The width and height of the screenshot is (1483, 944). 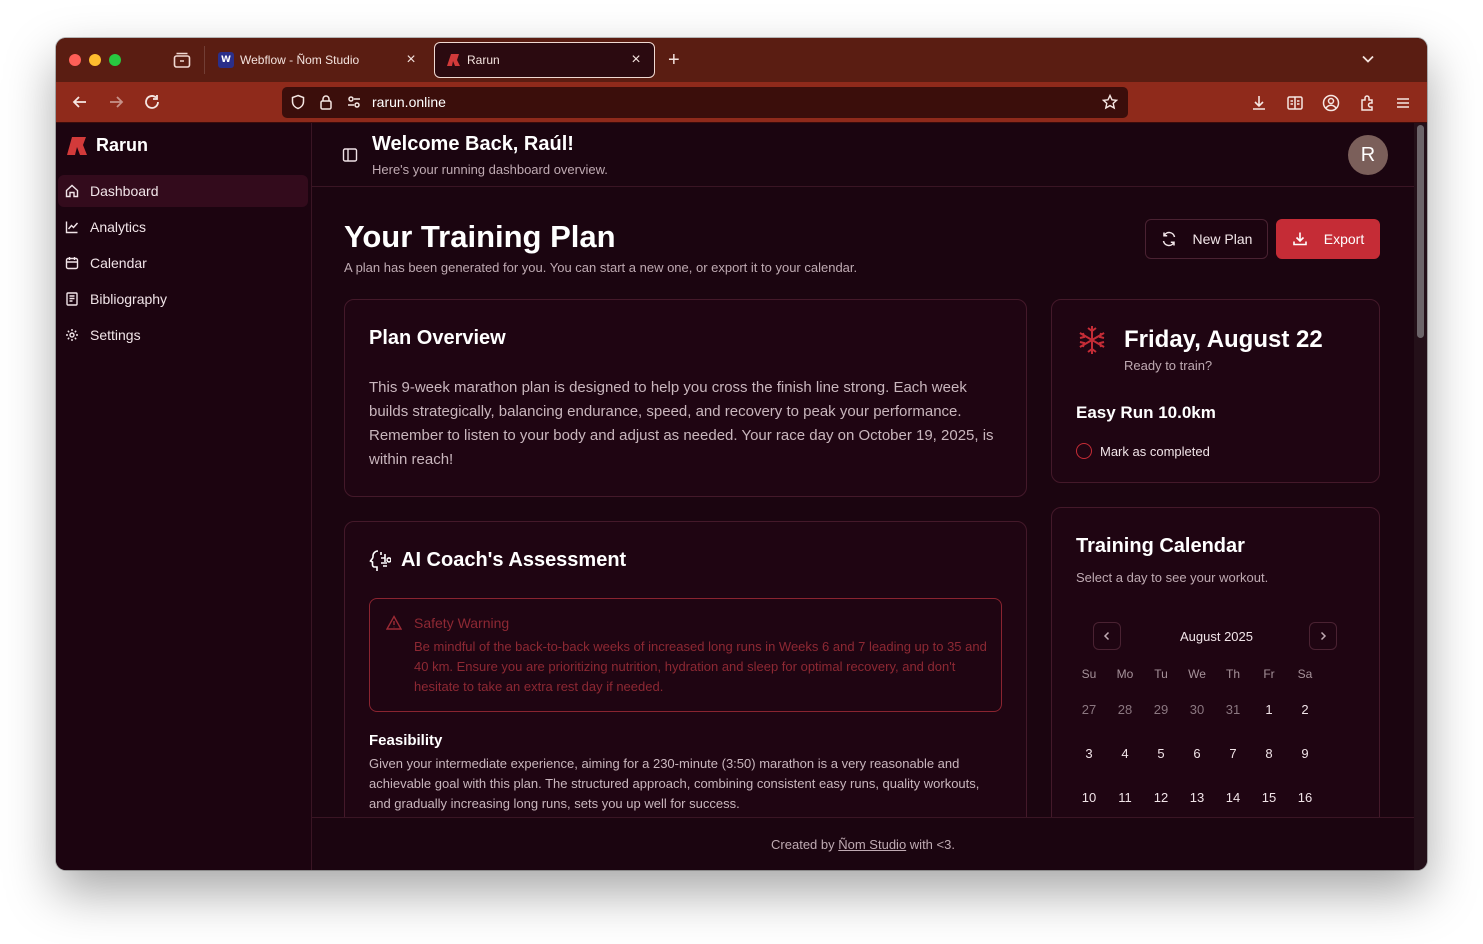 I want to click on maximize-window-button, so click(x=115, y=60).